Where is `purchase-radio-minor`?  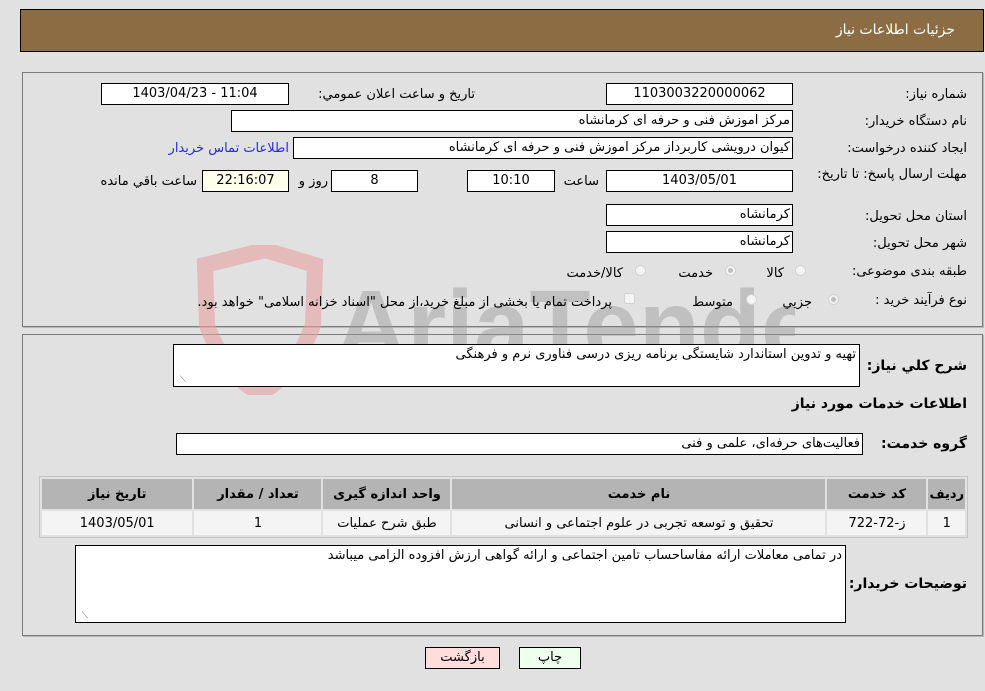
purchase-radio-minor is located at coordinates (833, 299).